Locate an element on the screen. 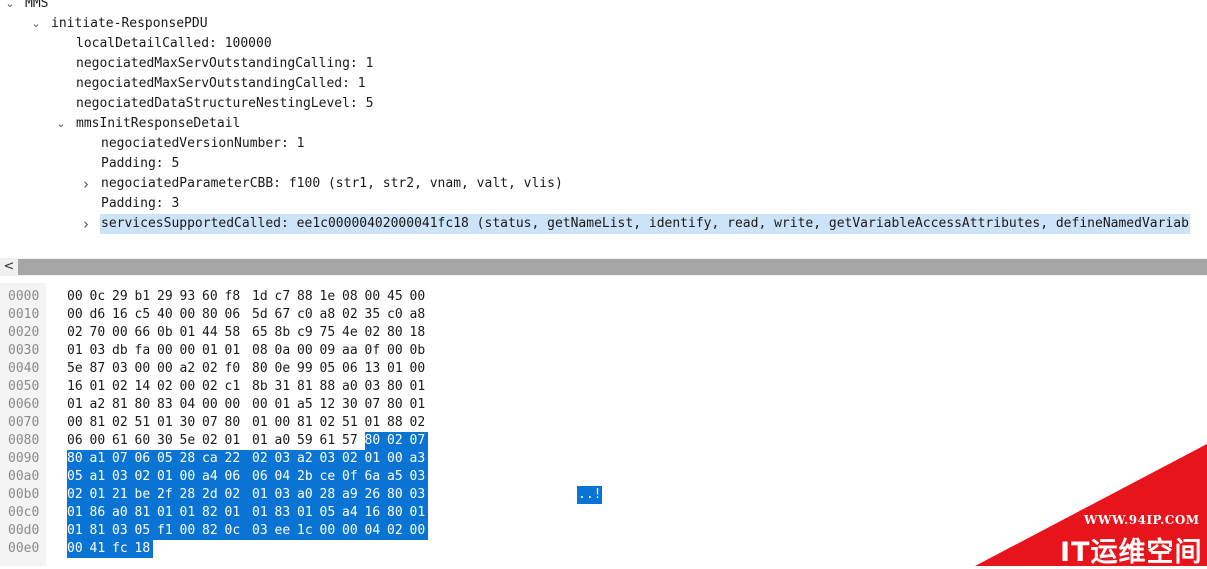  horizontal-scrollbar: < is located at coordinates (603, 267).